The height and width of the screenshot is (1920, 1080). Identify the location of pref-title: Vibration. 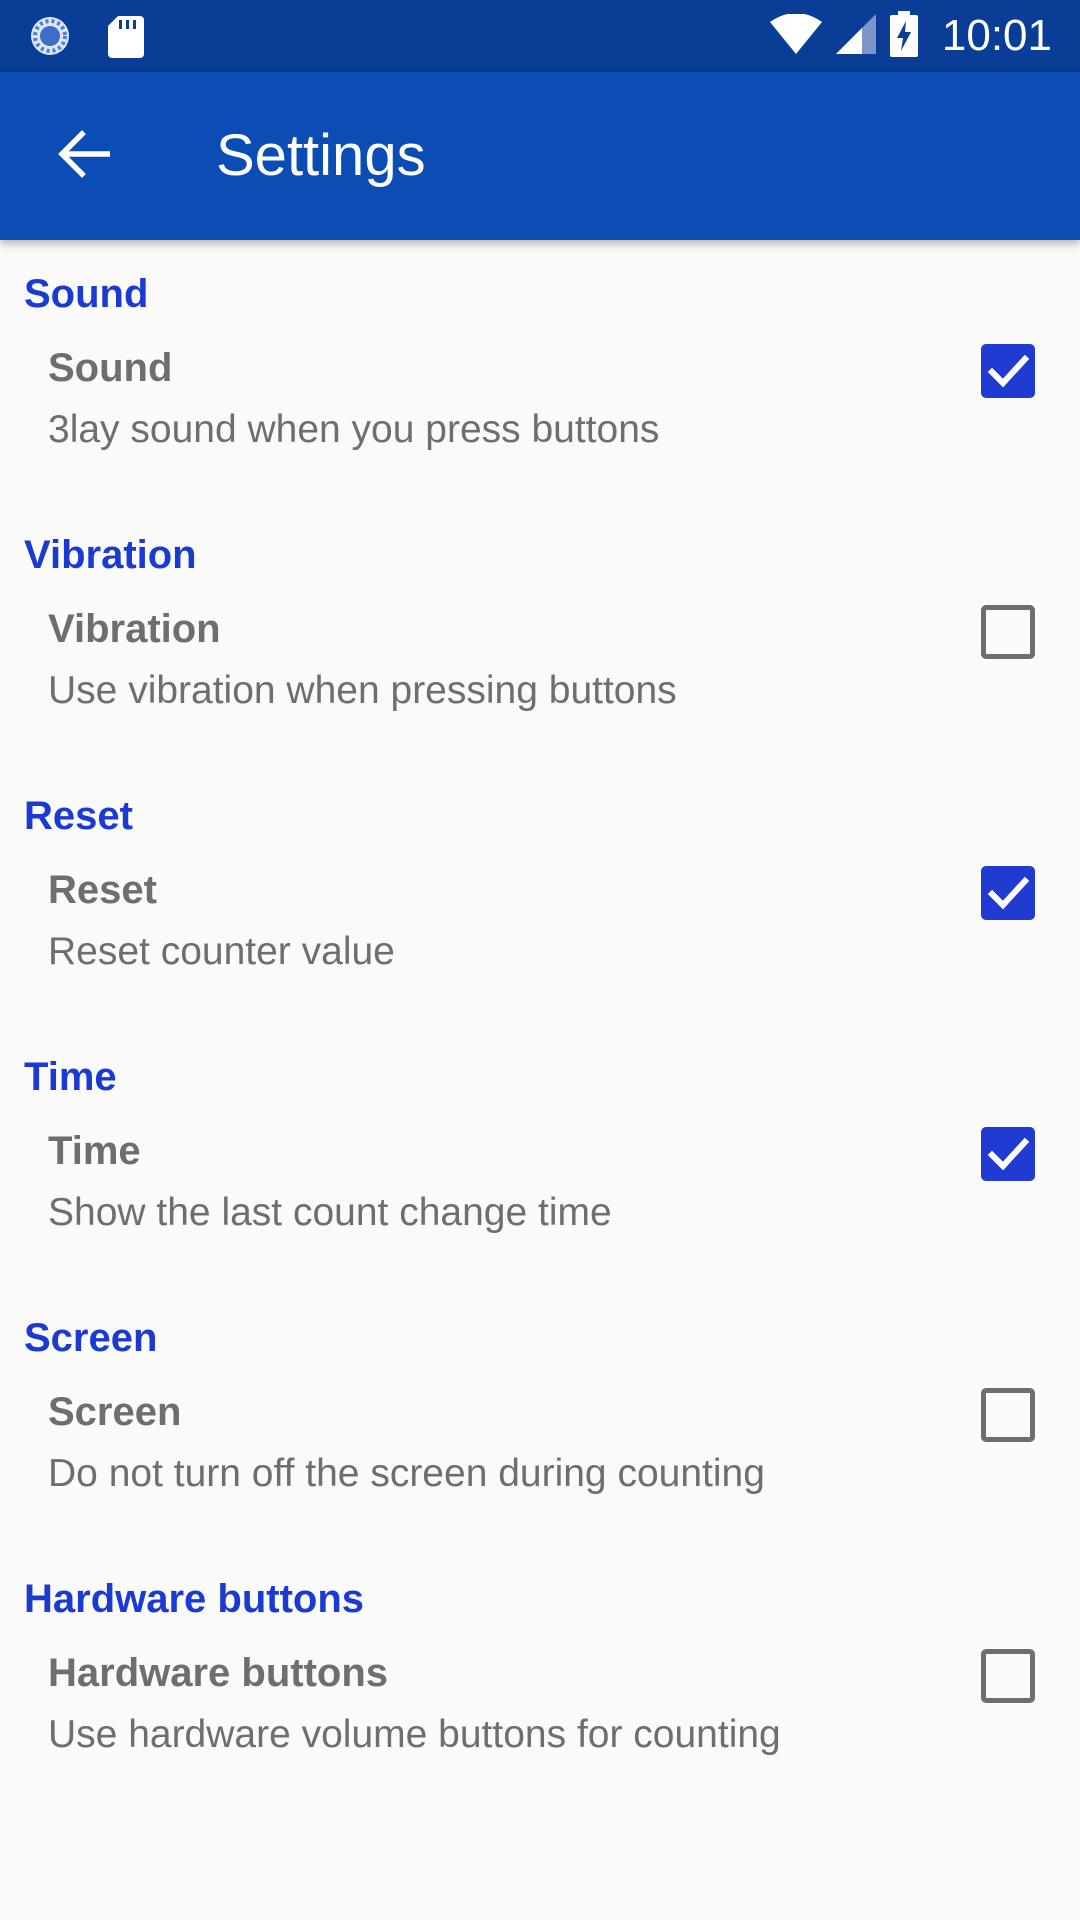
(134, 629).